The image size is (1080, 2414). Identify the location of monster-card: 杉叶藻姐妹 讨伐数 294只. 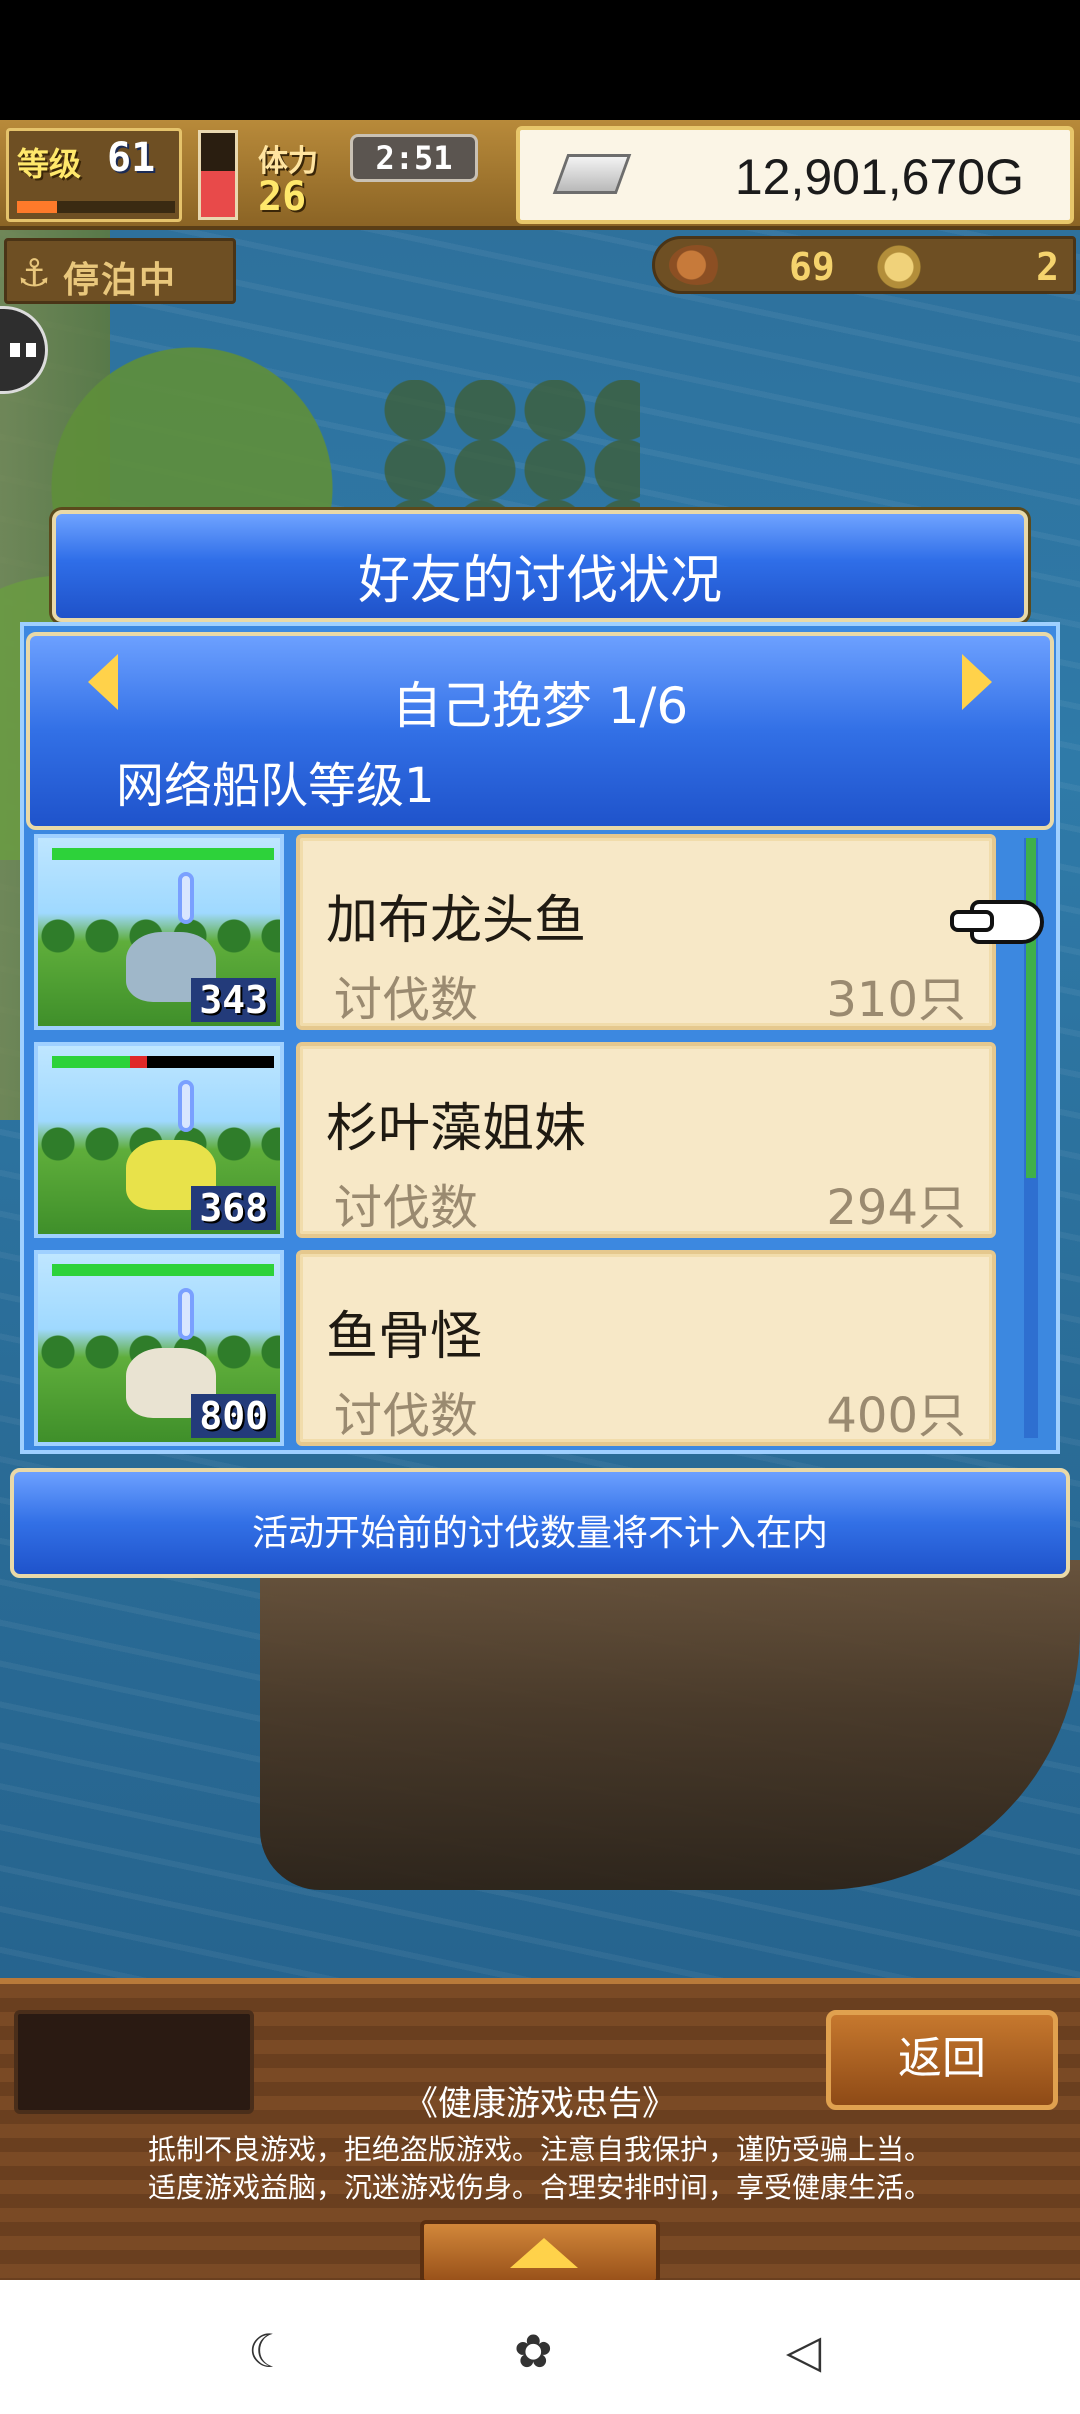
(646, 1140).